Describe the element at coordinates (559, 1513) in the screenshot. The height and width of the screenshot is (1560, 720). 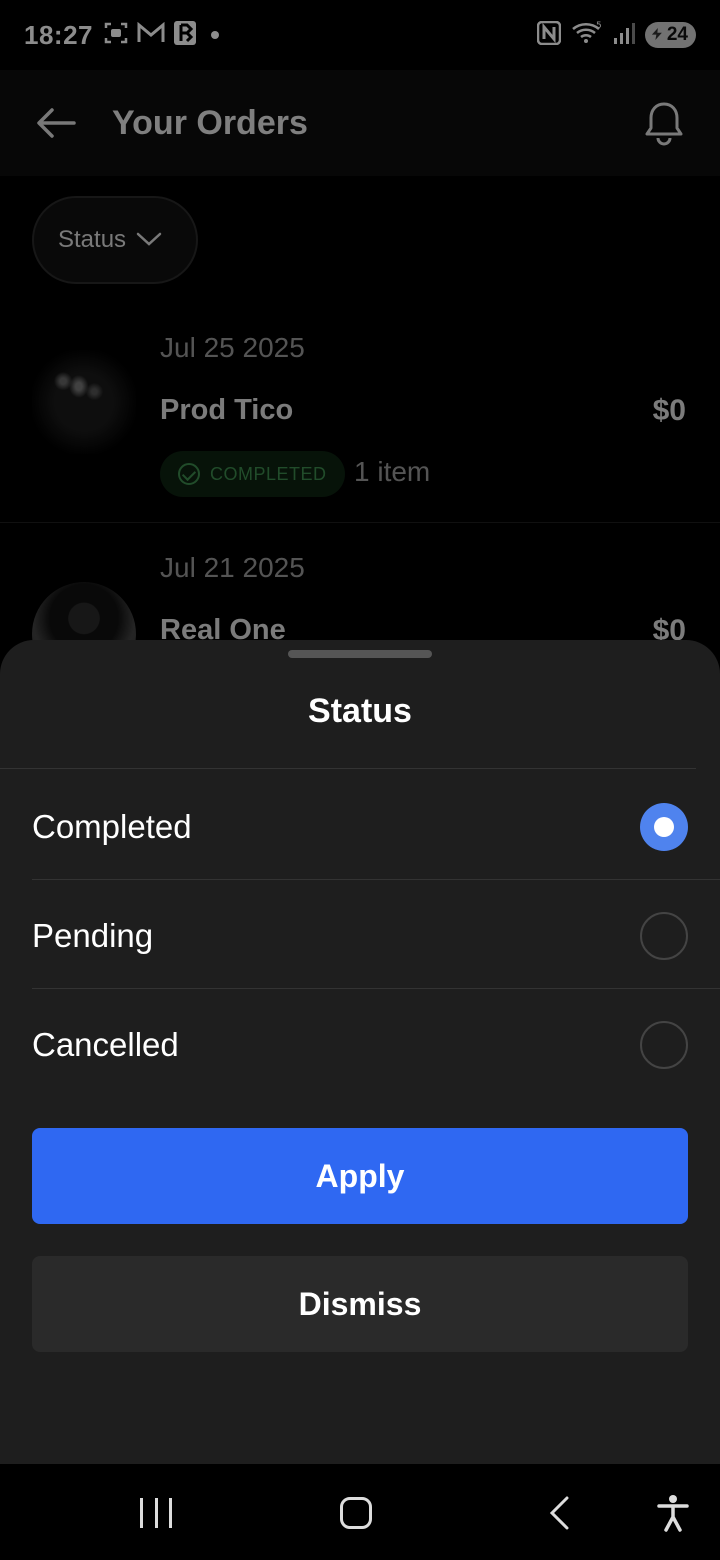
I see `back-icon` at that location.